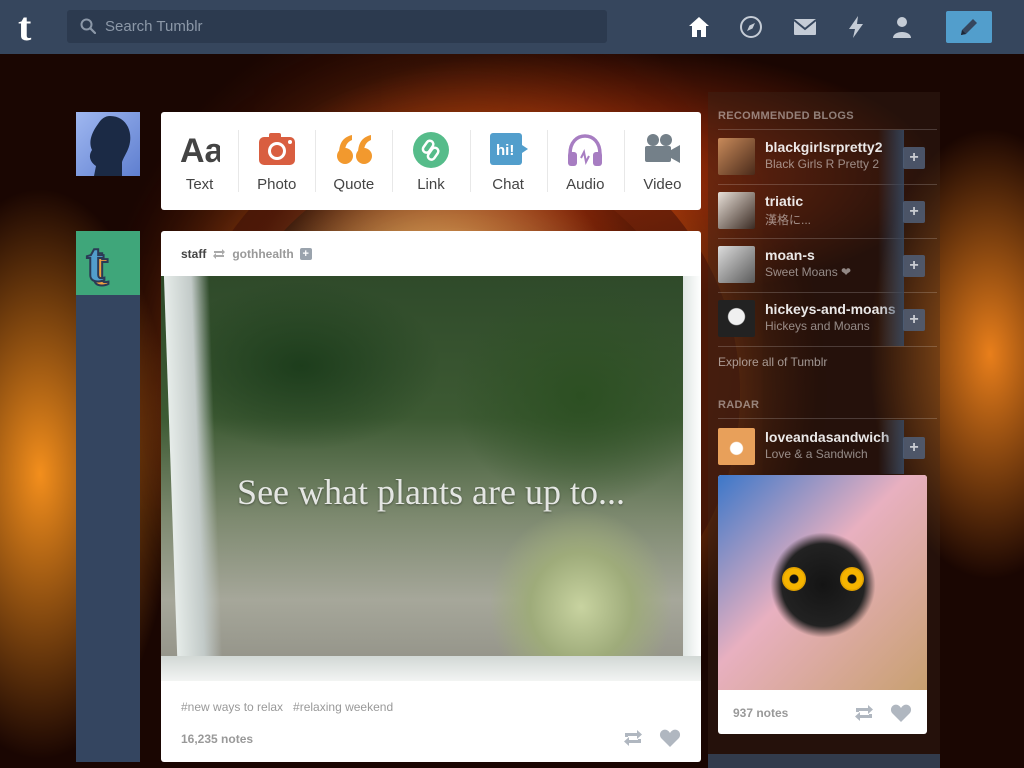 The height and width of the screenshot is (768, 1024). I want to click on search-icon, so click(88, 26).